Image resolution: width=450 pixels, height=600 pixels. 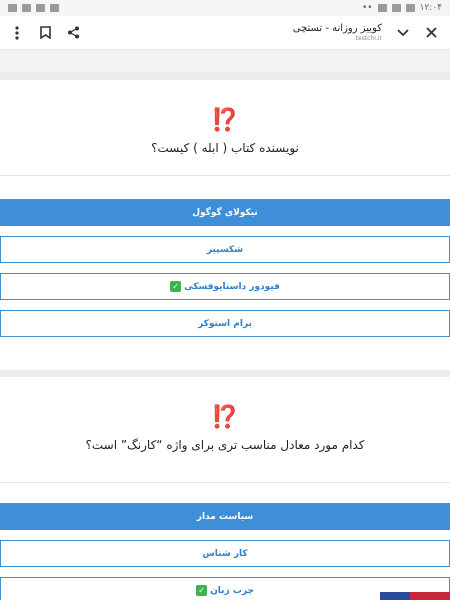 I want to click on page-title: کوییز روزانه - تستچی, so click(x=337, y=28).